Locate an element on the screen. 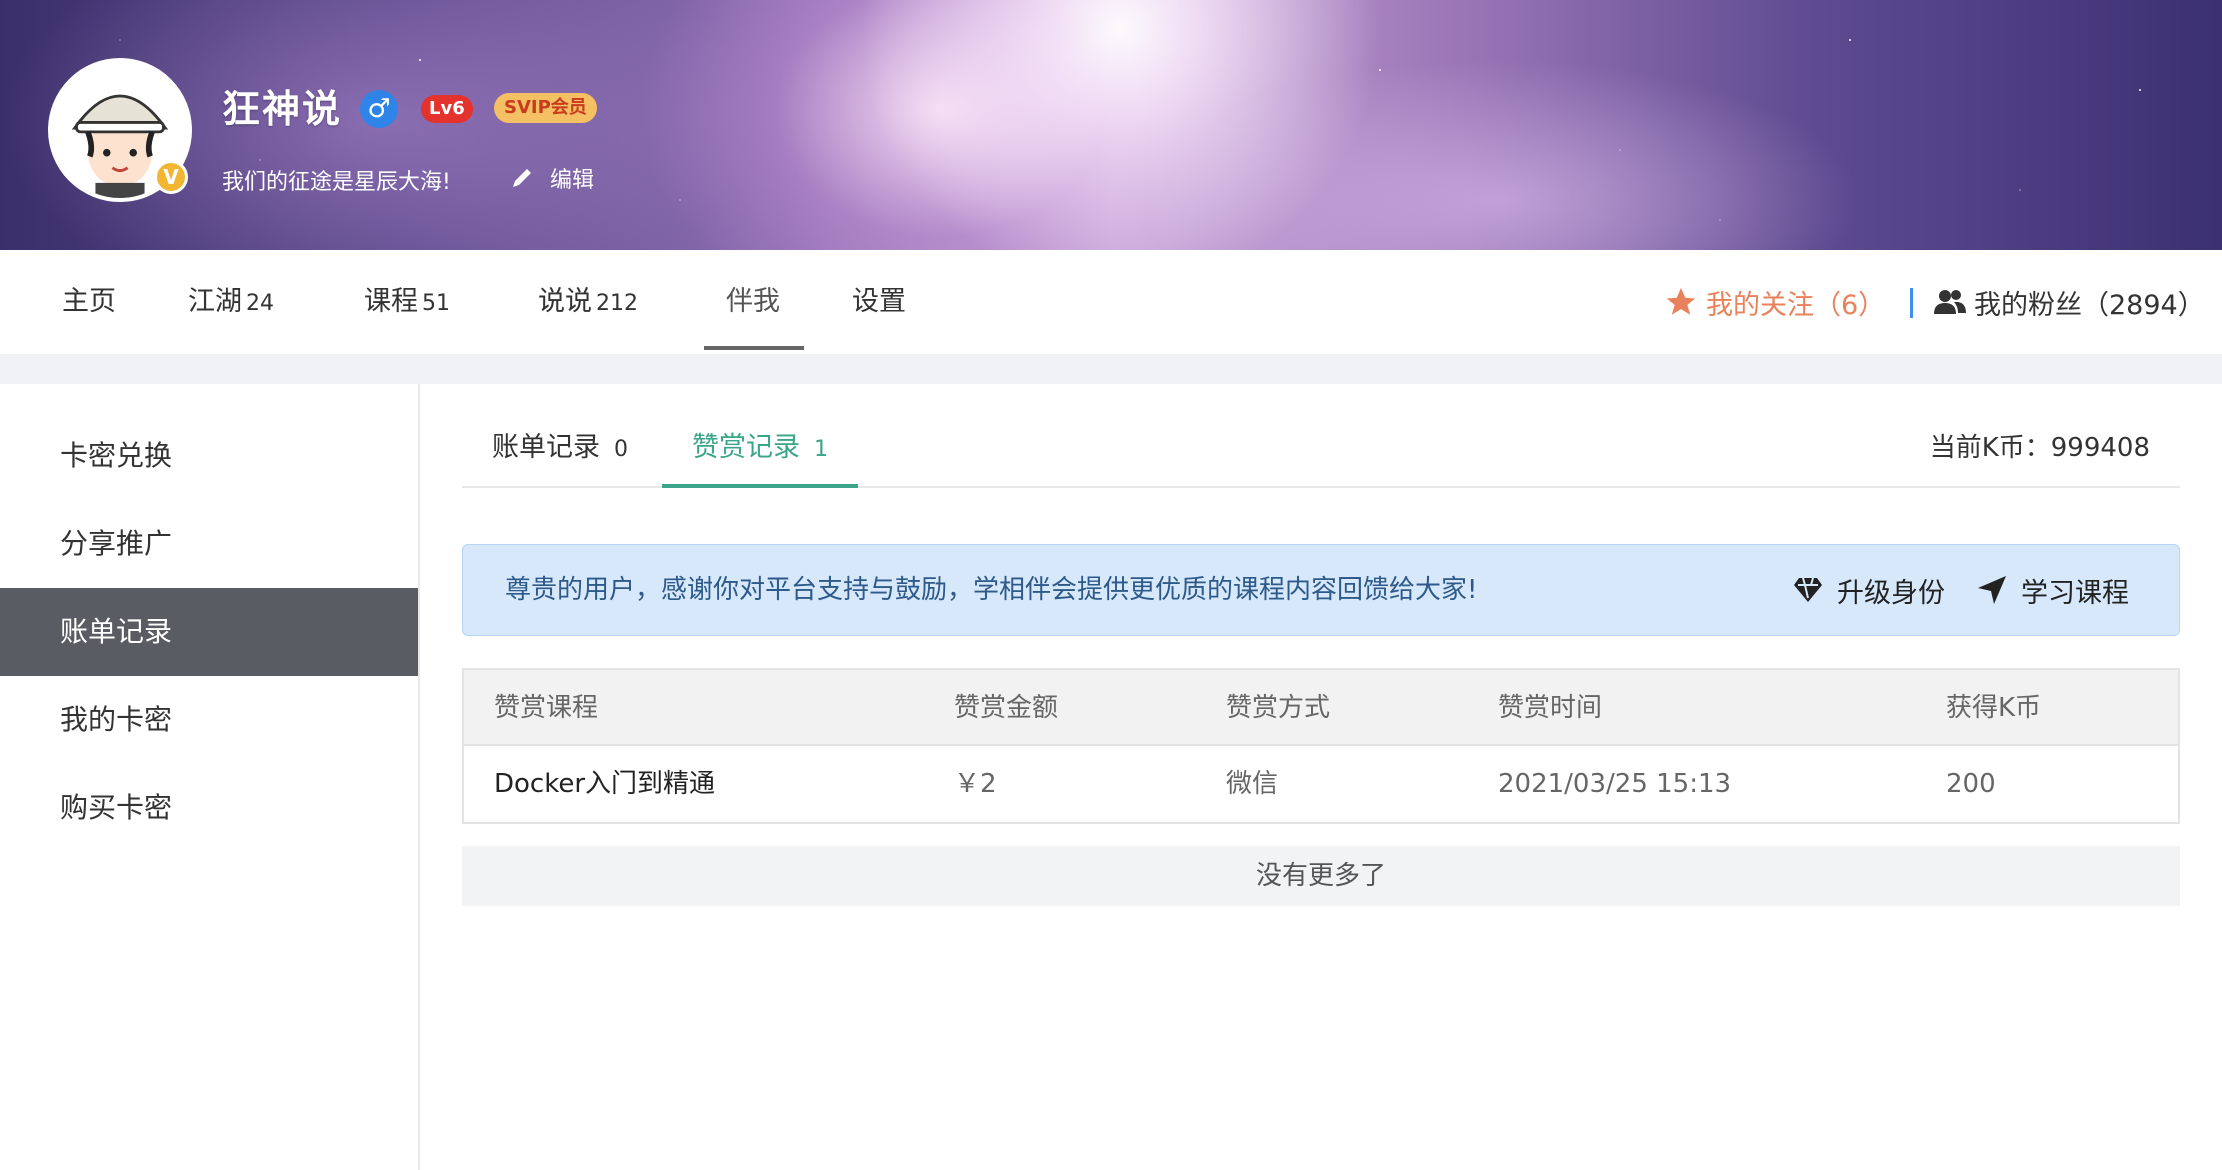 This screenshot has height=1170, width=2222. sidebar-item-card-redeem: 卡密兑换 is located at coordinates (209, 456).